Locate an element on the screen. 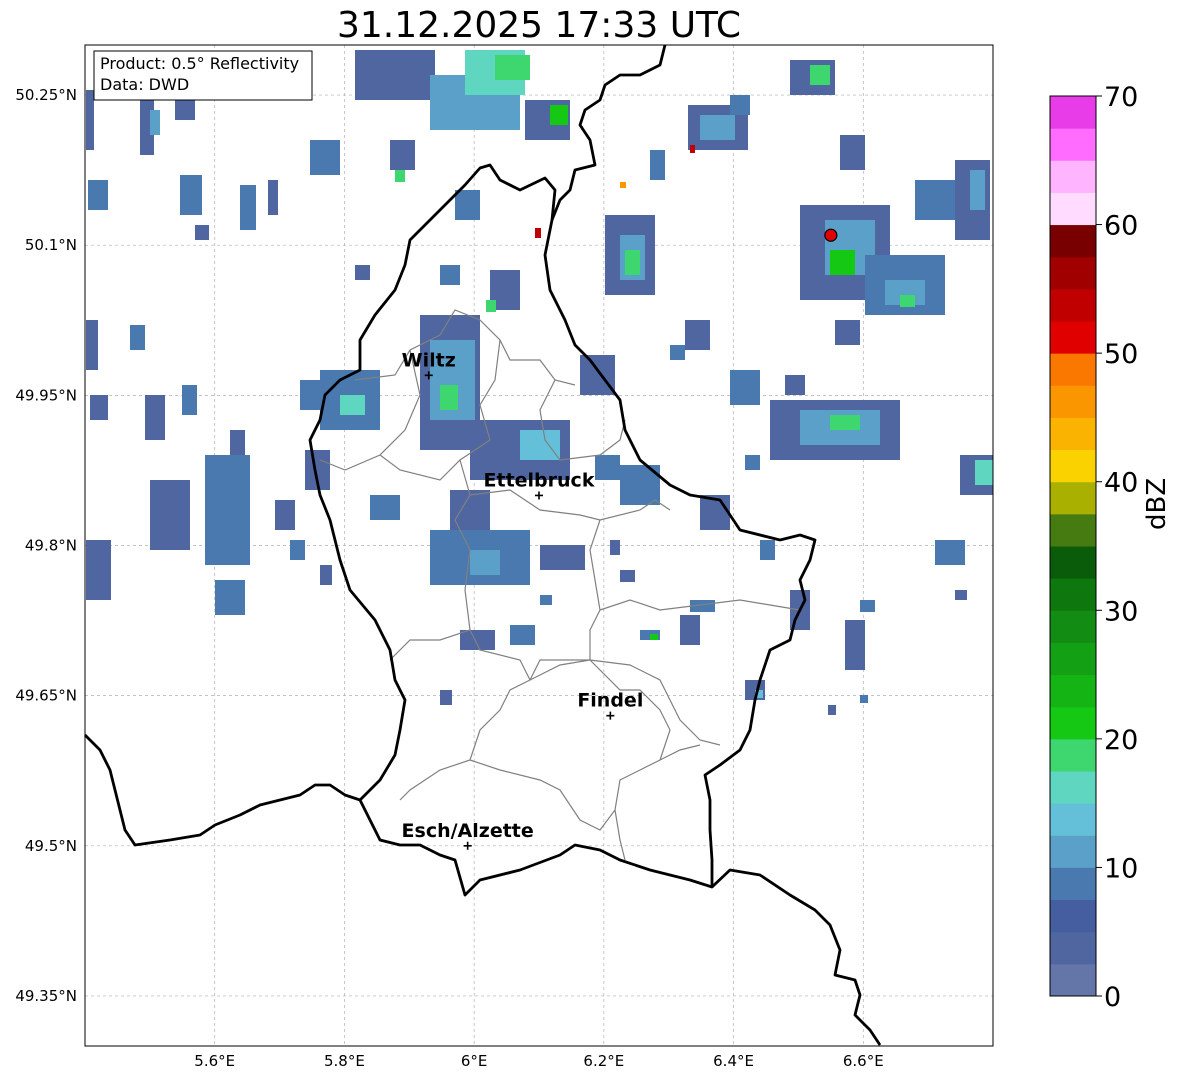 The image size is (1184, 1081). colorbar-tick-label: 40 is located at coordinates (1121, 483).